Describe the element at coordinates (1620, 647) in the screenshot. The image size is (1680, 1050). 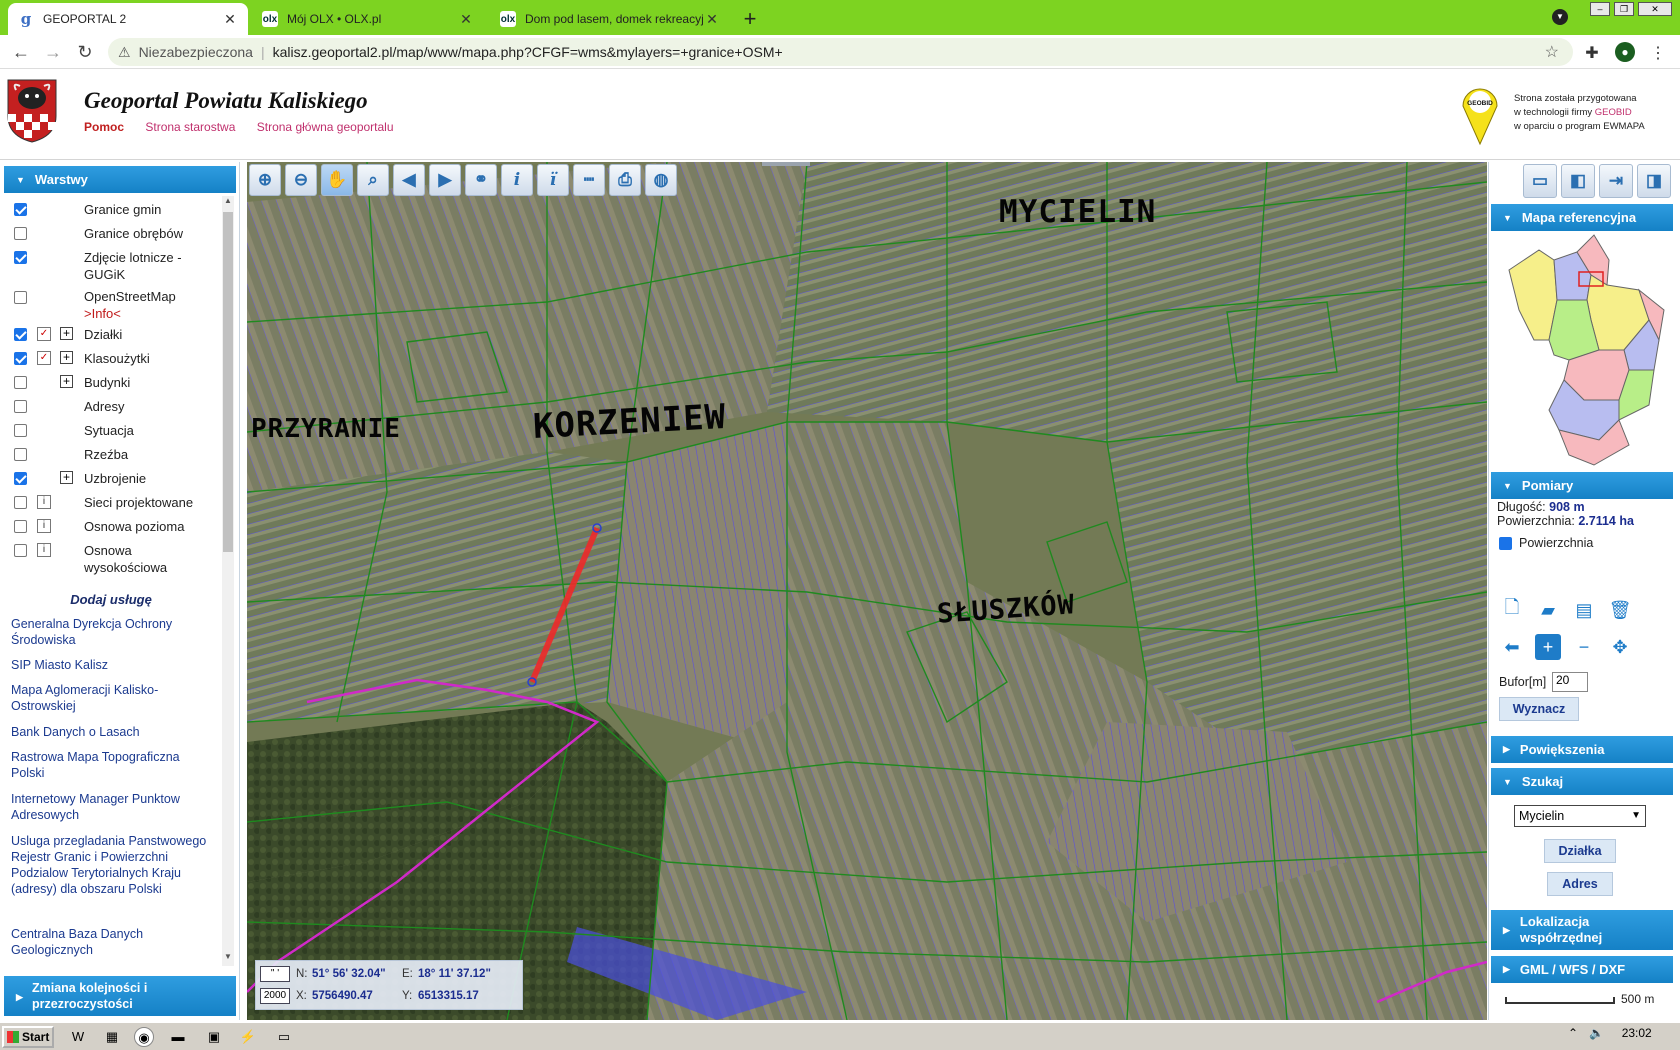
I see `move-point-icon: ✥` at that location.